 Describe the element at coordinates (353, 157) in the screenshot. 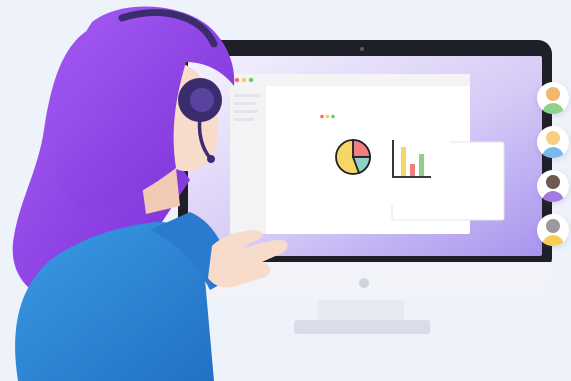

I see `pie-chart-icon` at that location.